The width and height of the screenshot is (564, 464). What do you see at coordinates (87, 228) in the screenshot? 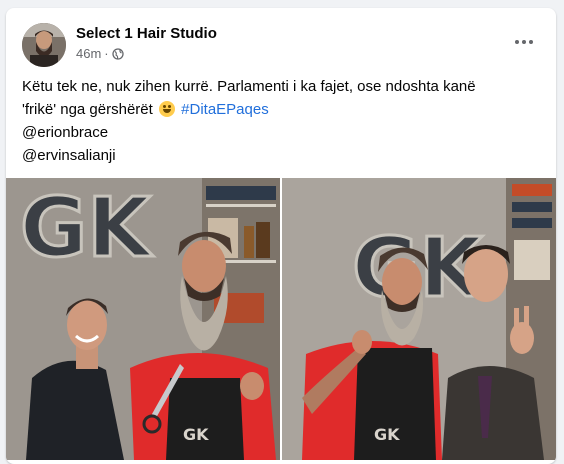
I see `wall-logo-1: GK` at bounding box center [87, 228].